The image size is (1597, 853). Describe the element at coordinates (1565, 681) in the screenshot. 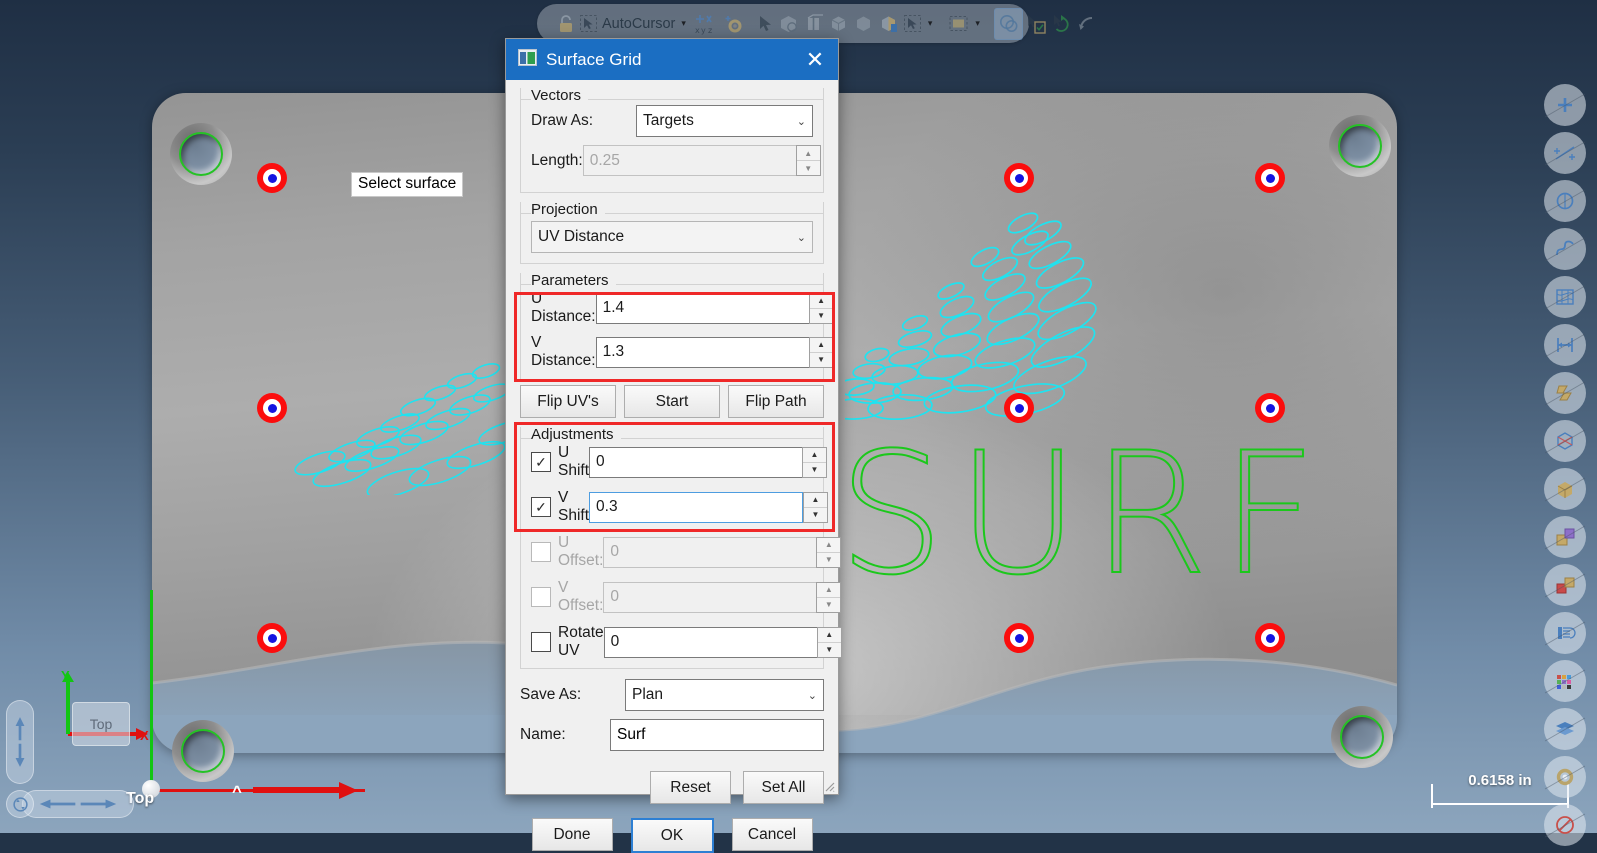

I see `colors-icon` at that location.